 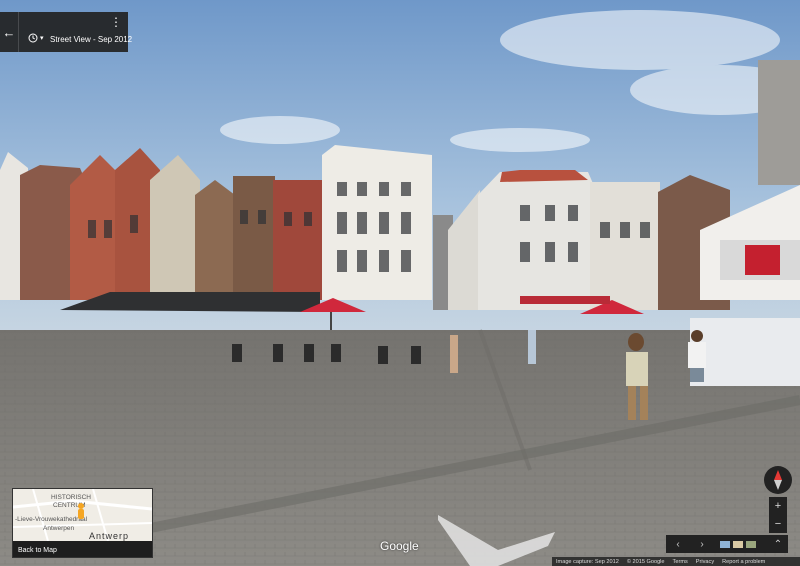 I want to click on back-button: ←, so click(x=9, y=32).